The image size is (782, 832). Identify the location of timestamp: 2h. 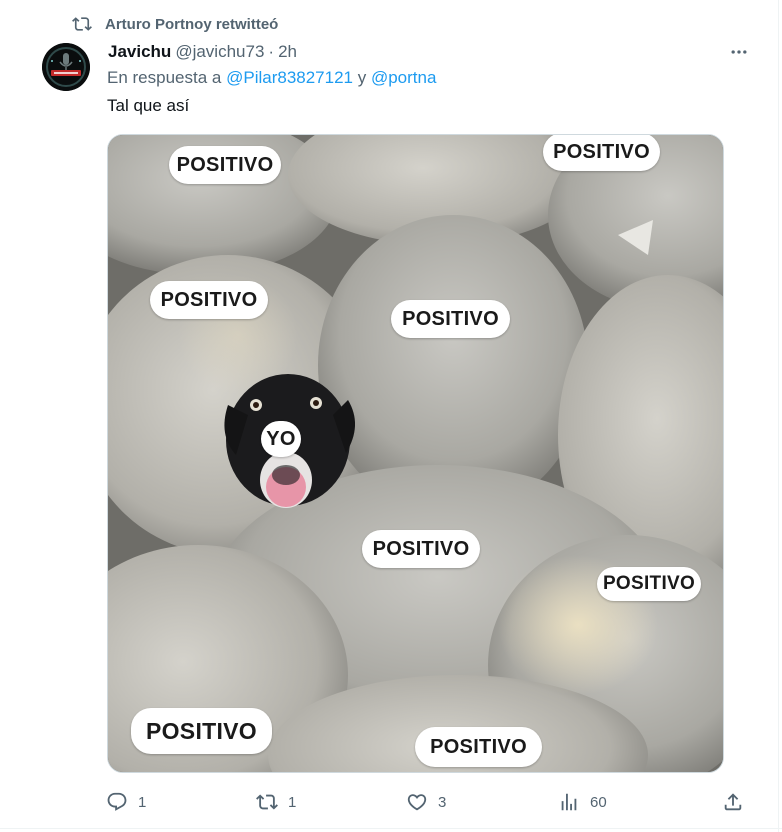
(287, 52).